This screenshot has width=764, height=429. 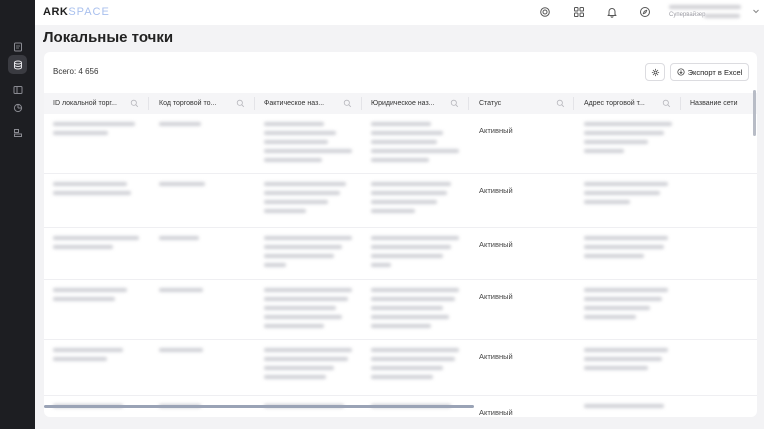 What do you see at coordinates (715, 72) in the screenshot?
I see `export-label: Экспорт в Excel` at bounding box center [715, 72].